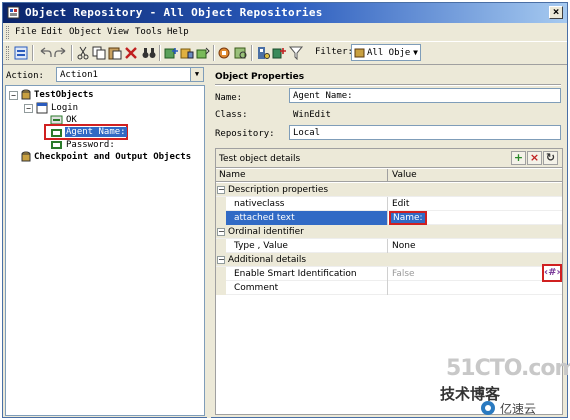  I want to click on properties-view-button, so click(21, 53).